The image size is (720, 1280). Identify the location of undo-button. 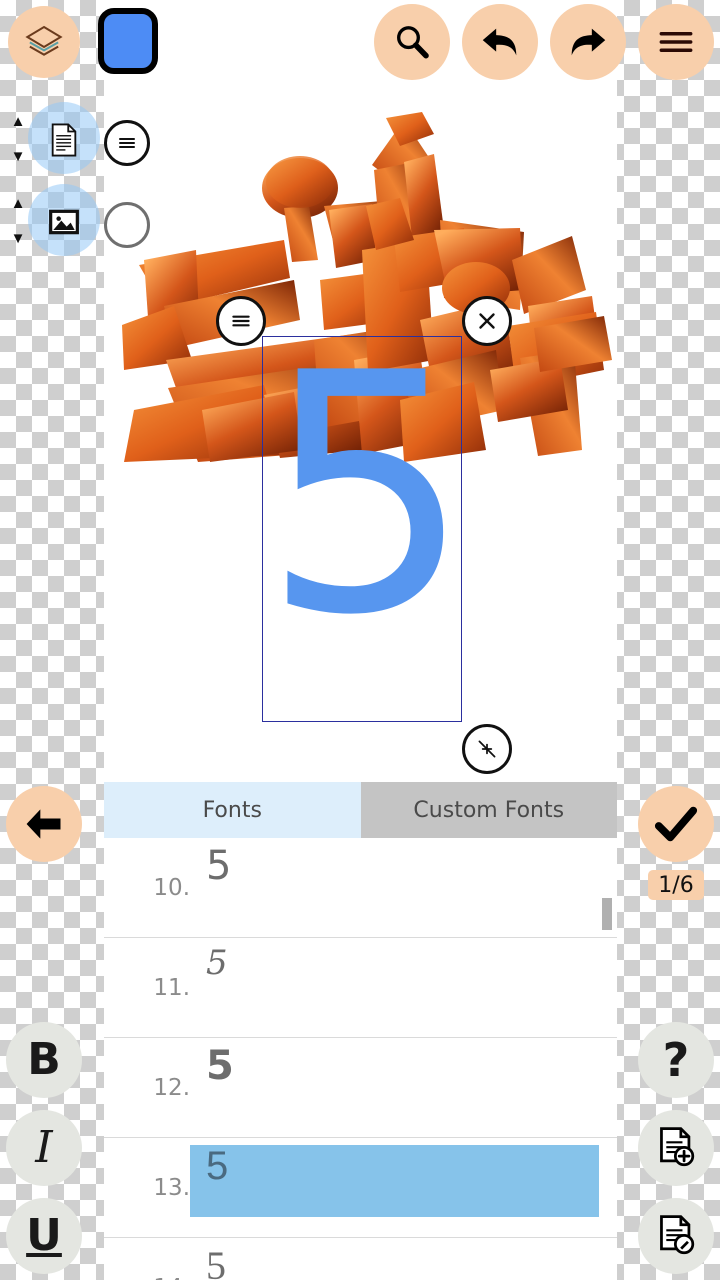
(500, 42).